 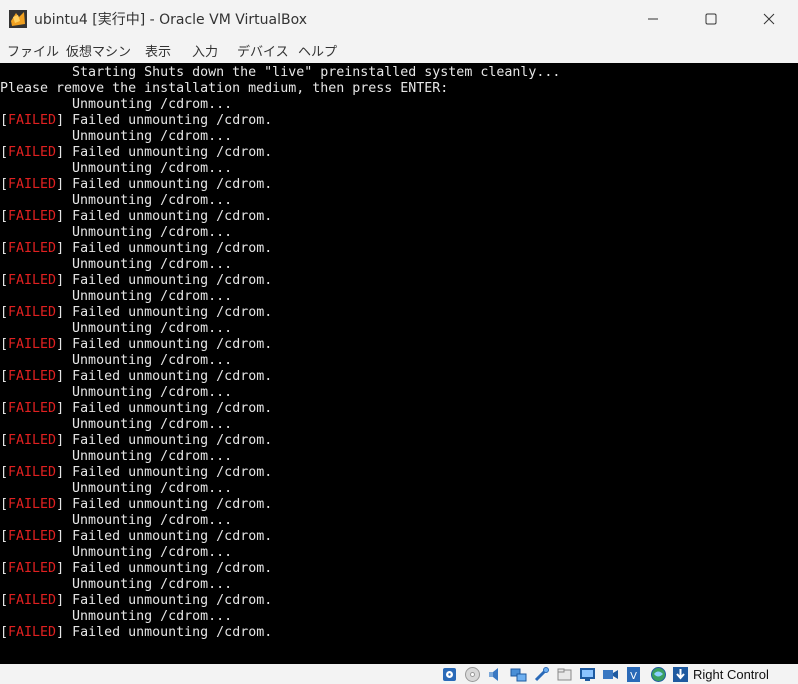 What do you see at coordinates (317, 50) in the screenshot?
I see `menu-help: ヘルプ` at bounding box center [317, 50].